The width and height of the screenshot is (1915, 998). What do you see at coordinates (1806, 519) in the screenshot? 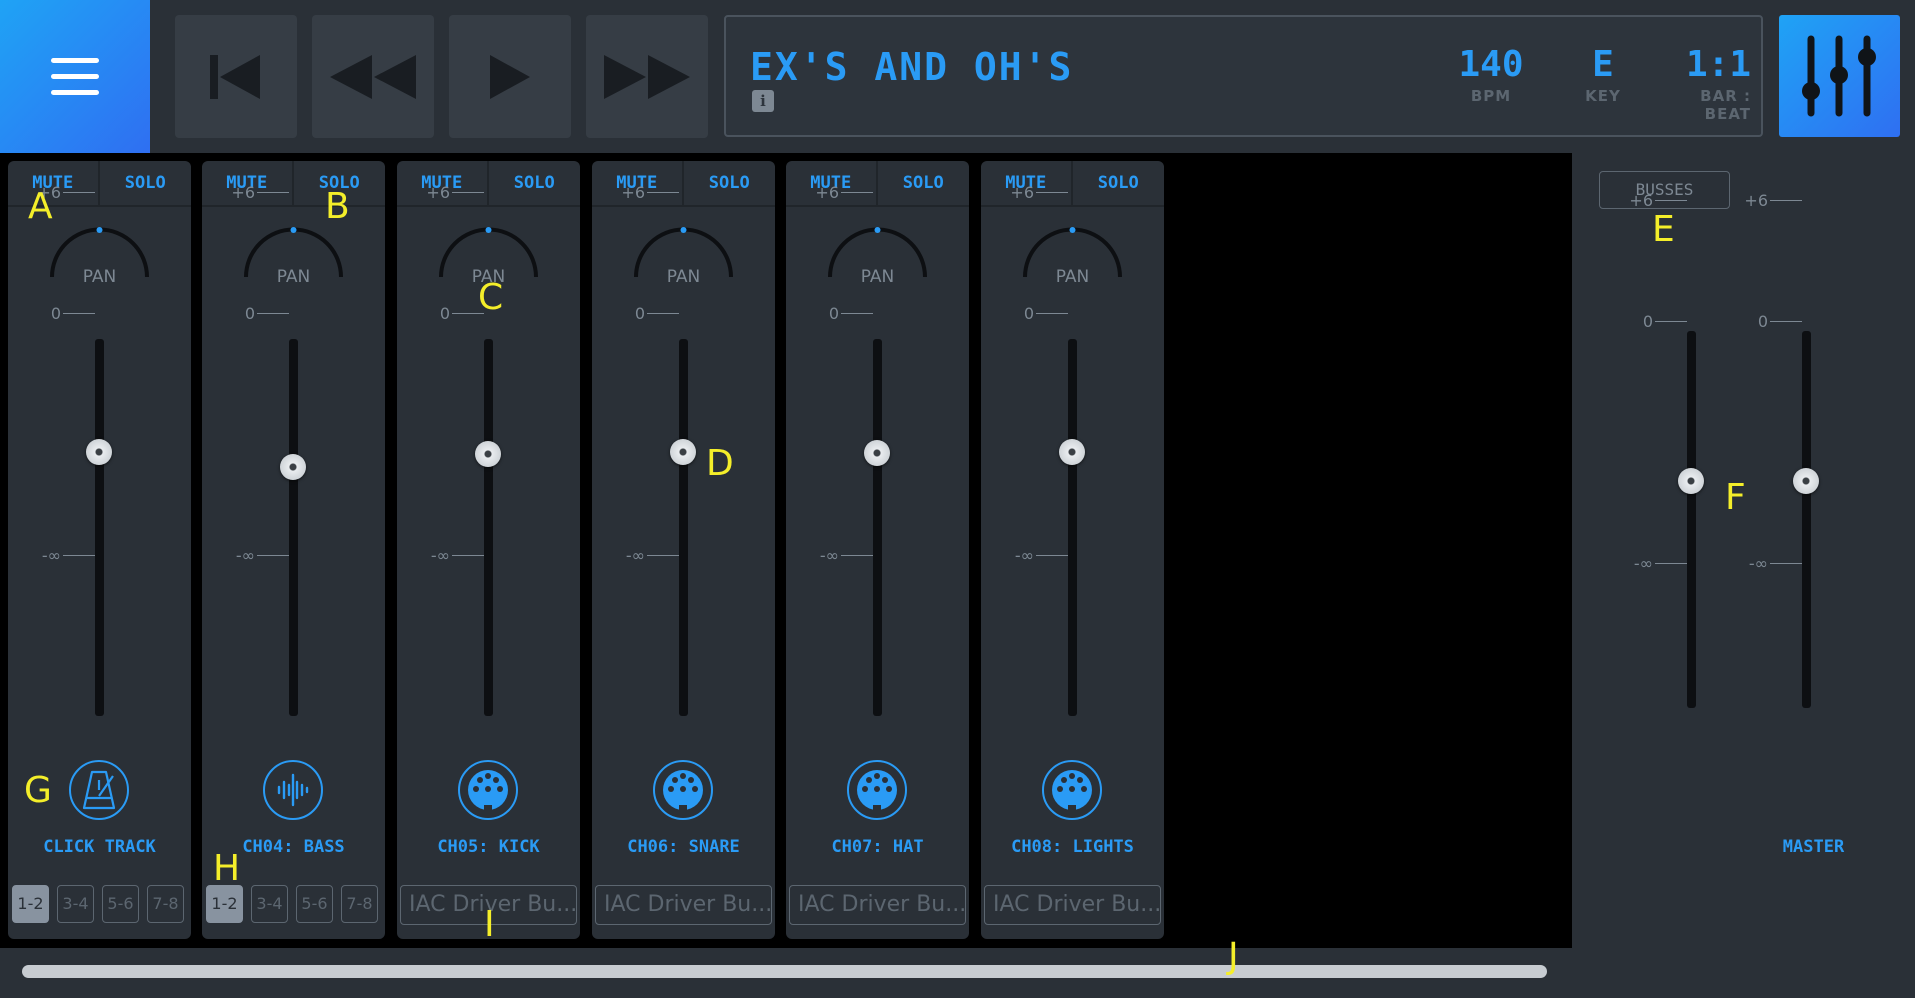
I see `master-fader-track` at bounding box center [1806, 519].